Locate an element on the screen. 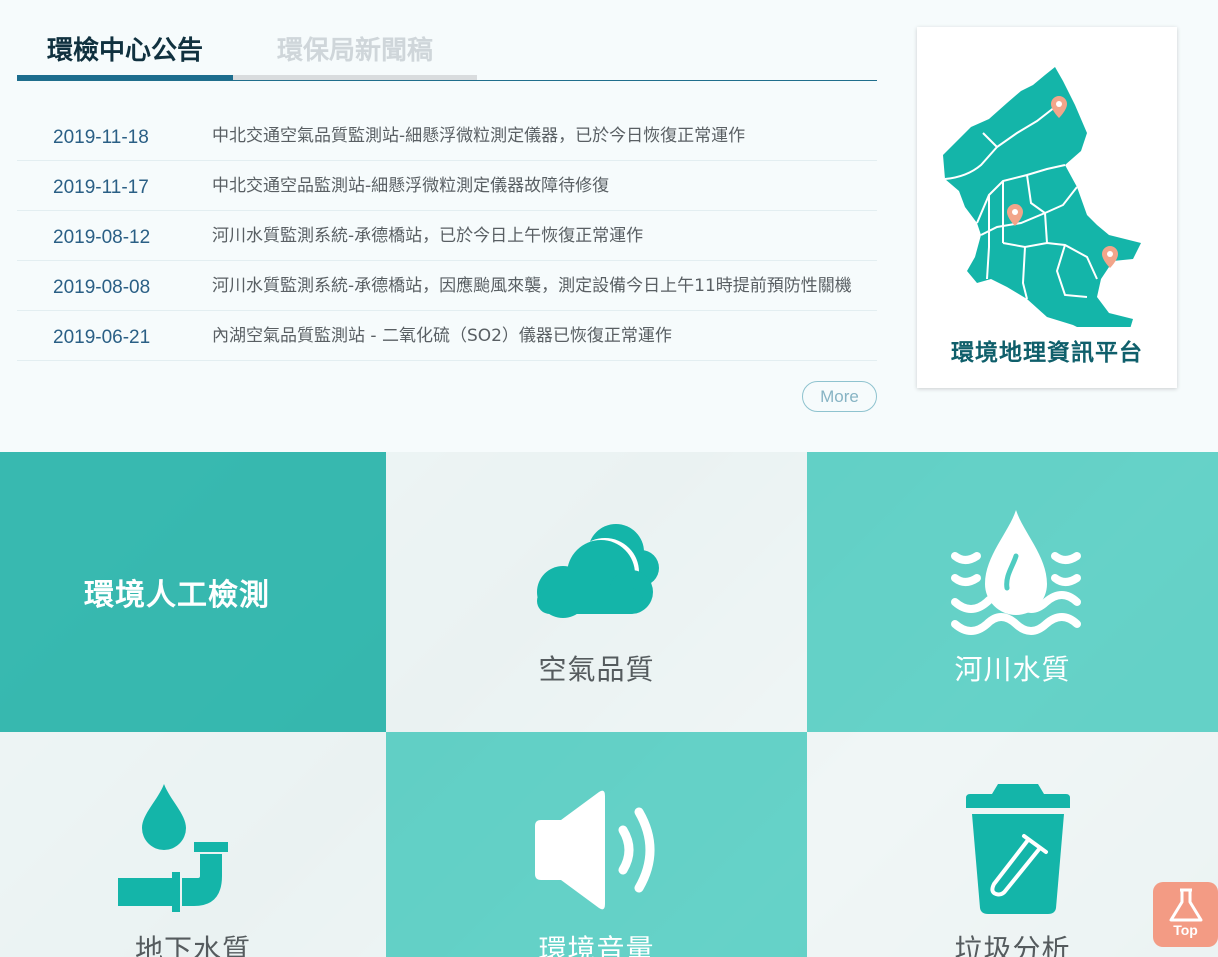 The height and width of the screenshot is (957, 1218). tab-center-announcements: 環檢中心公告 is located at coordinates (125, 52).